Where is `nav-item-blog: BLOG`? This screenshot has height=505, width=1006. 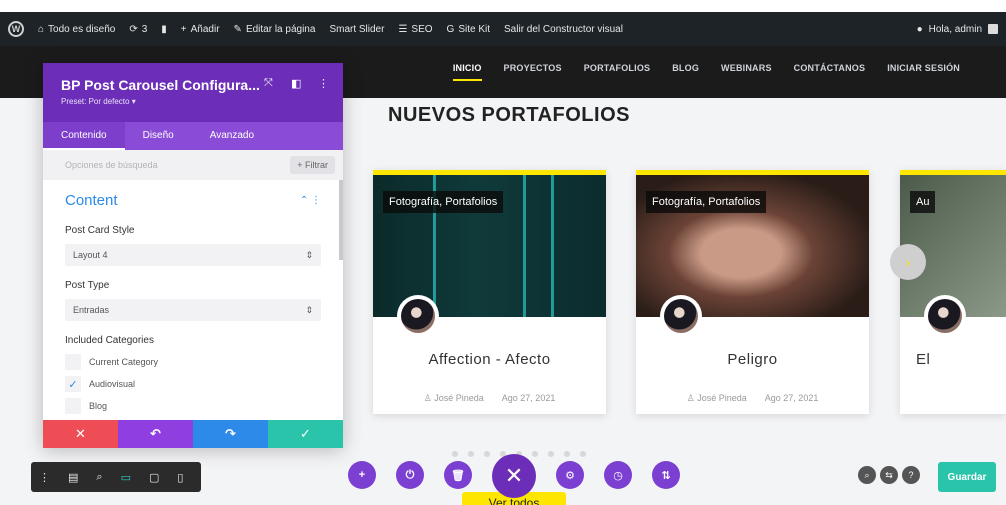
nav-item-blog: BLOG is located at coordinates (685, 68).